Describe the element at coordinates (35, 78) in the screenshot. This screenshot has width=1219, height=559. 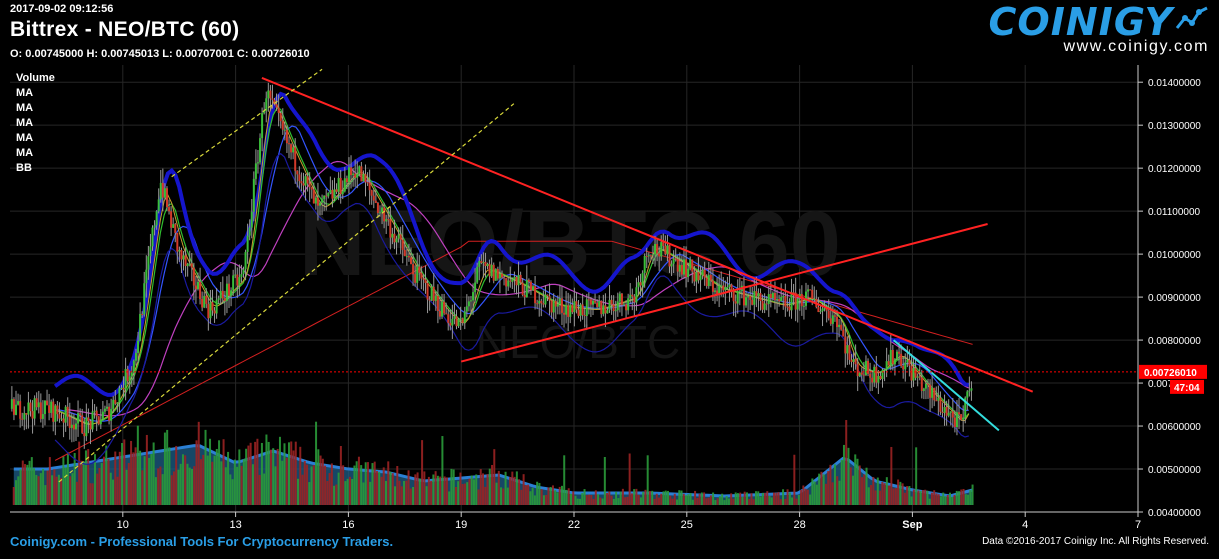
I see `legend-volume: Volume` at that location.